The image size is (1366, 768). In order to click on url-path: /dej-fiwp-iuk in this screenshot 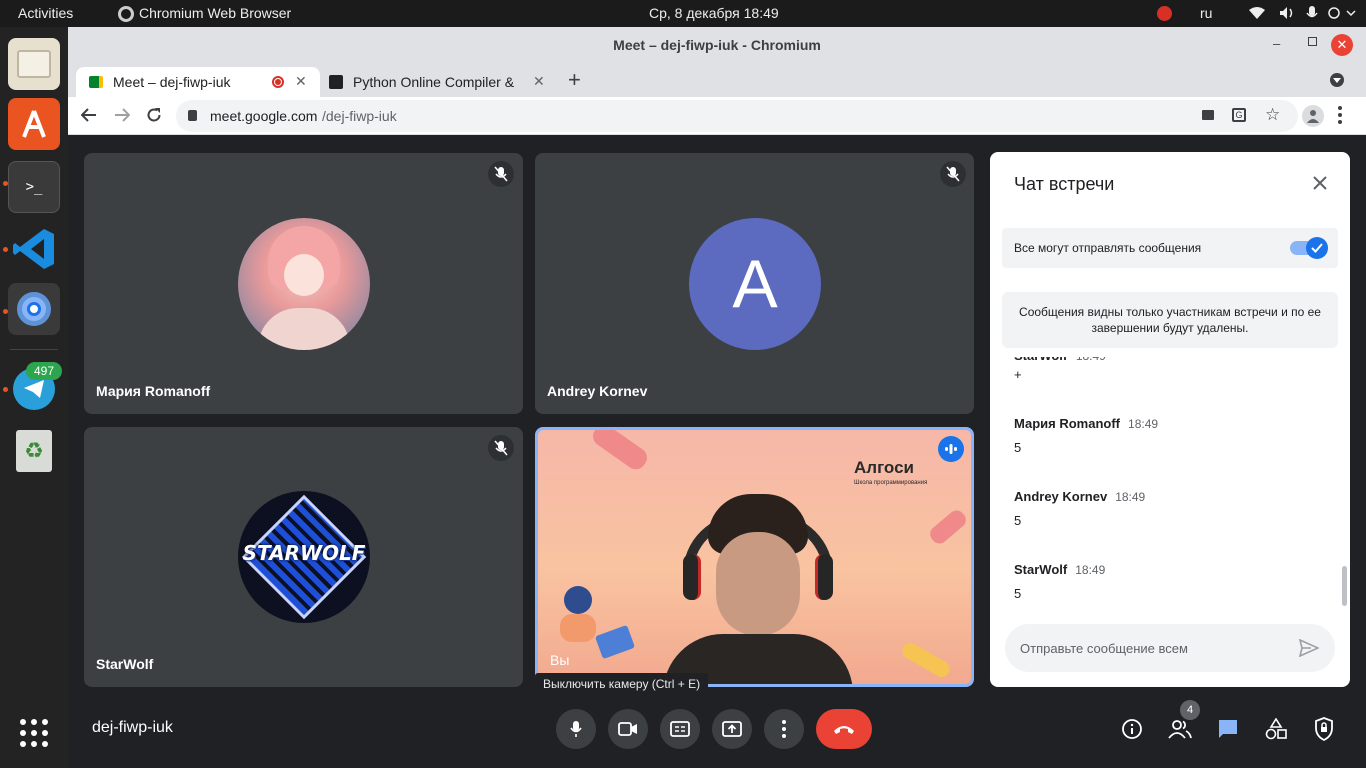, I will do `click(359, 116)`.